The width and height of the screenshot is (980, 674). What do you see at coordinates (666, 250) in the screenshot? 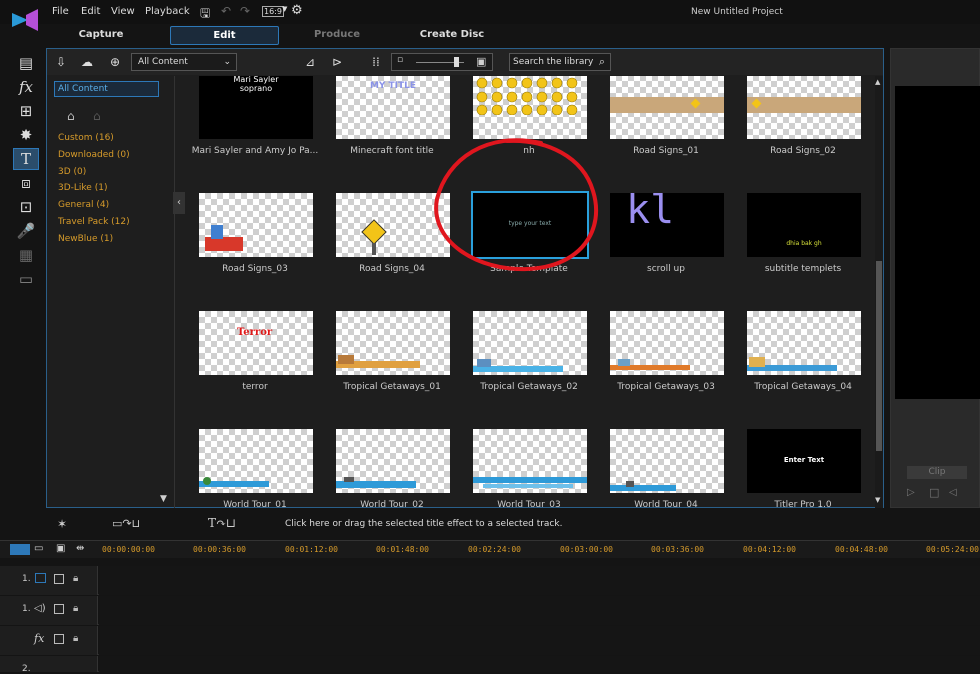
I see `title-tile: kl scroll up` at bounding box center [666, 250].